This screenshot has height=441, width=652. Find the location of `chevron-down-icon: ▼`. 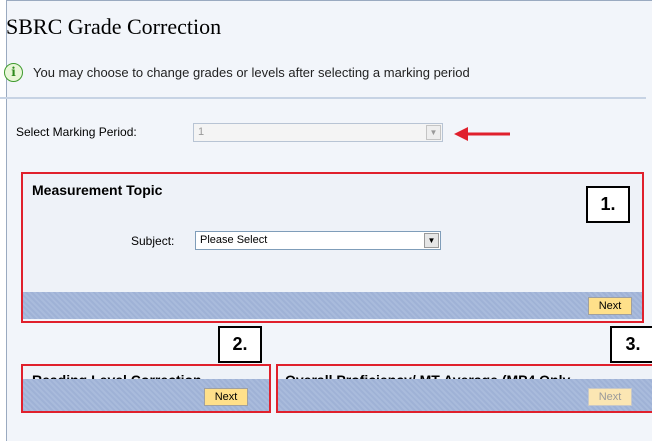

chevron-down-icon: ▼ is located at coordinates (433, 132).